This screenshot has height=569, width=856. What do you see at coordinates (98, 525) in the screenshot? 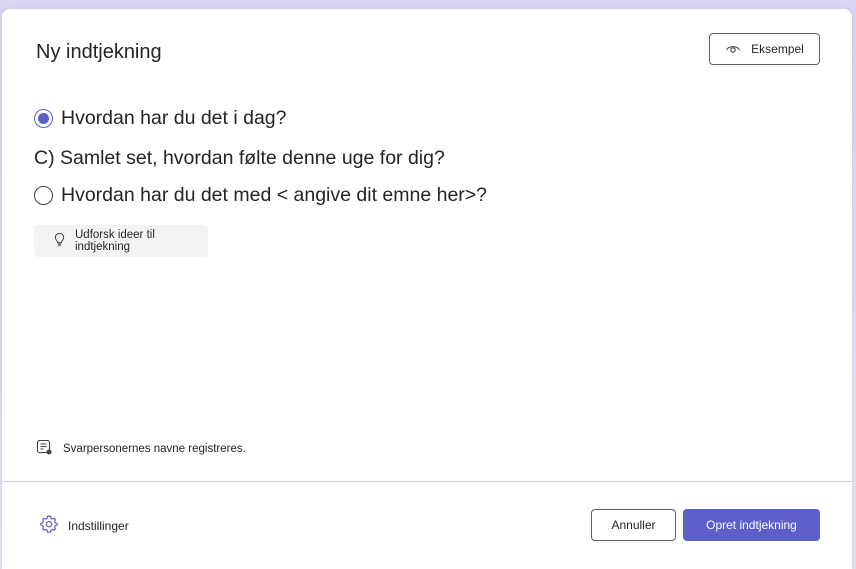
I see `settings-label: Indstillinger` at bounding box center [98, 525].